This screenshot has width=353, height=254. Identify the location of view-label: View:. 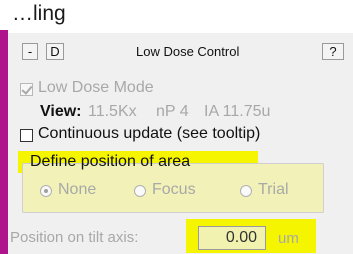
(61, 111).